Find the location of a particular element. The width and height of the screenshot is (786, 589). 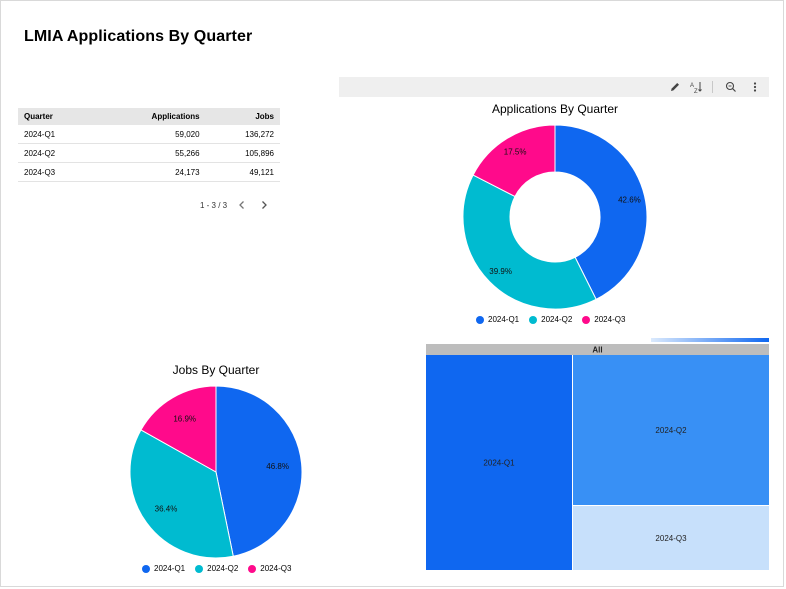

slice-label: 46.8% is located at coordinates (277, 466).